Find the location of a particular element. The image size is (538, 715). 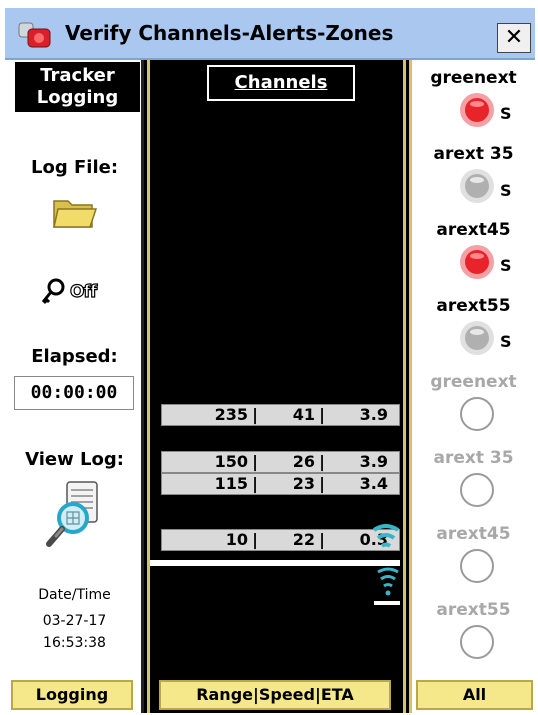

elapsed-time: 00:00:00 is located at coordinates (74, 393).